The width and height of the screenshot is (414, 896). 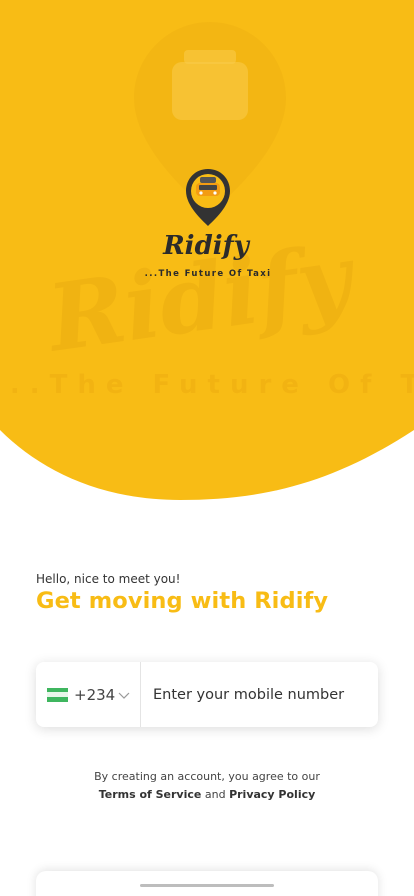 What do you see at coordinates (208, 274) in the screenshot?
I see `logo-tagline: ...The Future Of Taxi` at bounding box center [208, 274].